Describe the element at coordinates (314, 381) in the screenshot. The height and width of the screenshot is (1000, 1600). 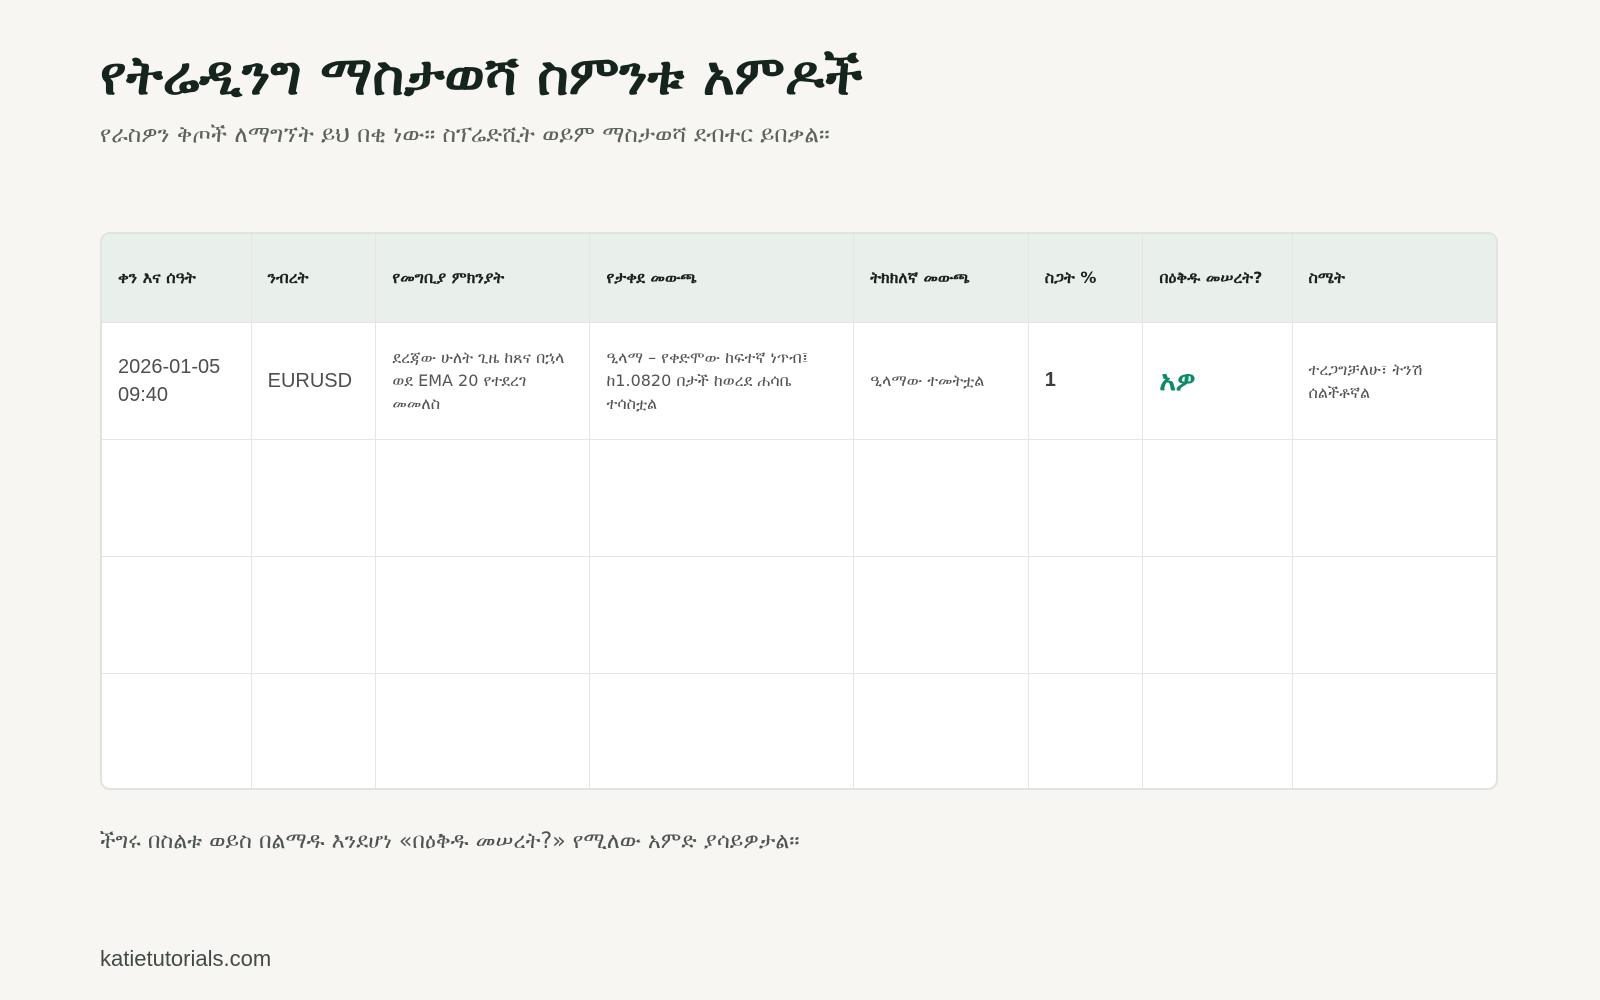
I see `cell-asset: EURUSD` at that location.